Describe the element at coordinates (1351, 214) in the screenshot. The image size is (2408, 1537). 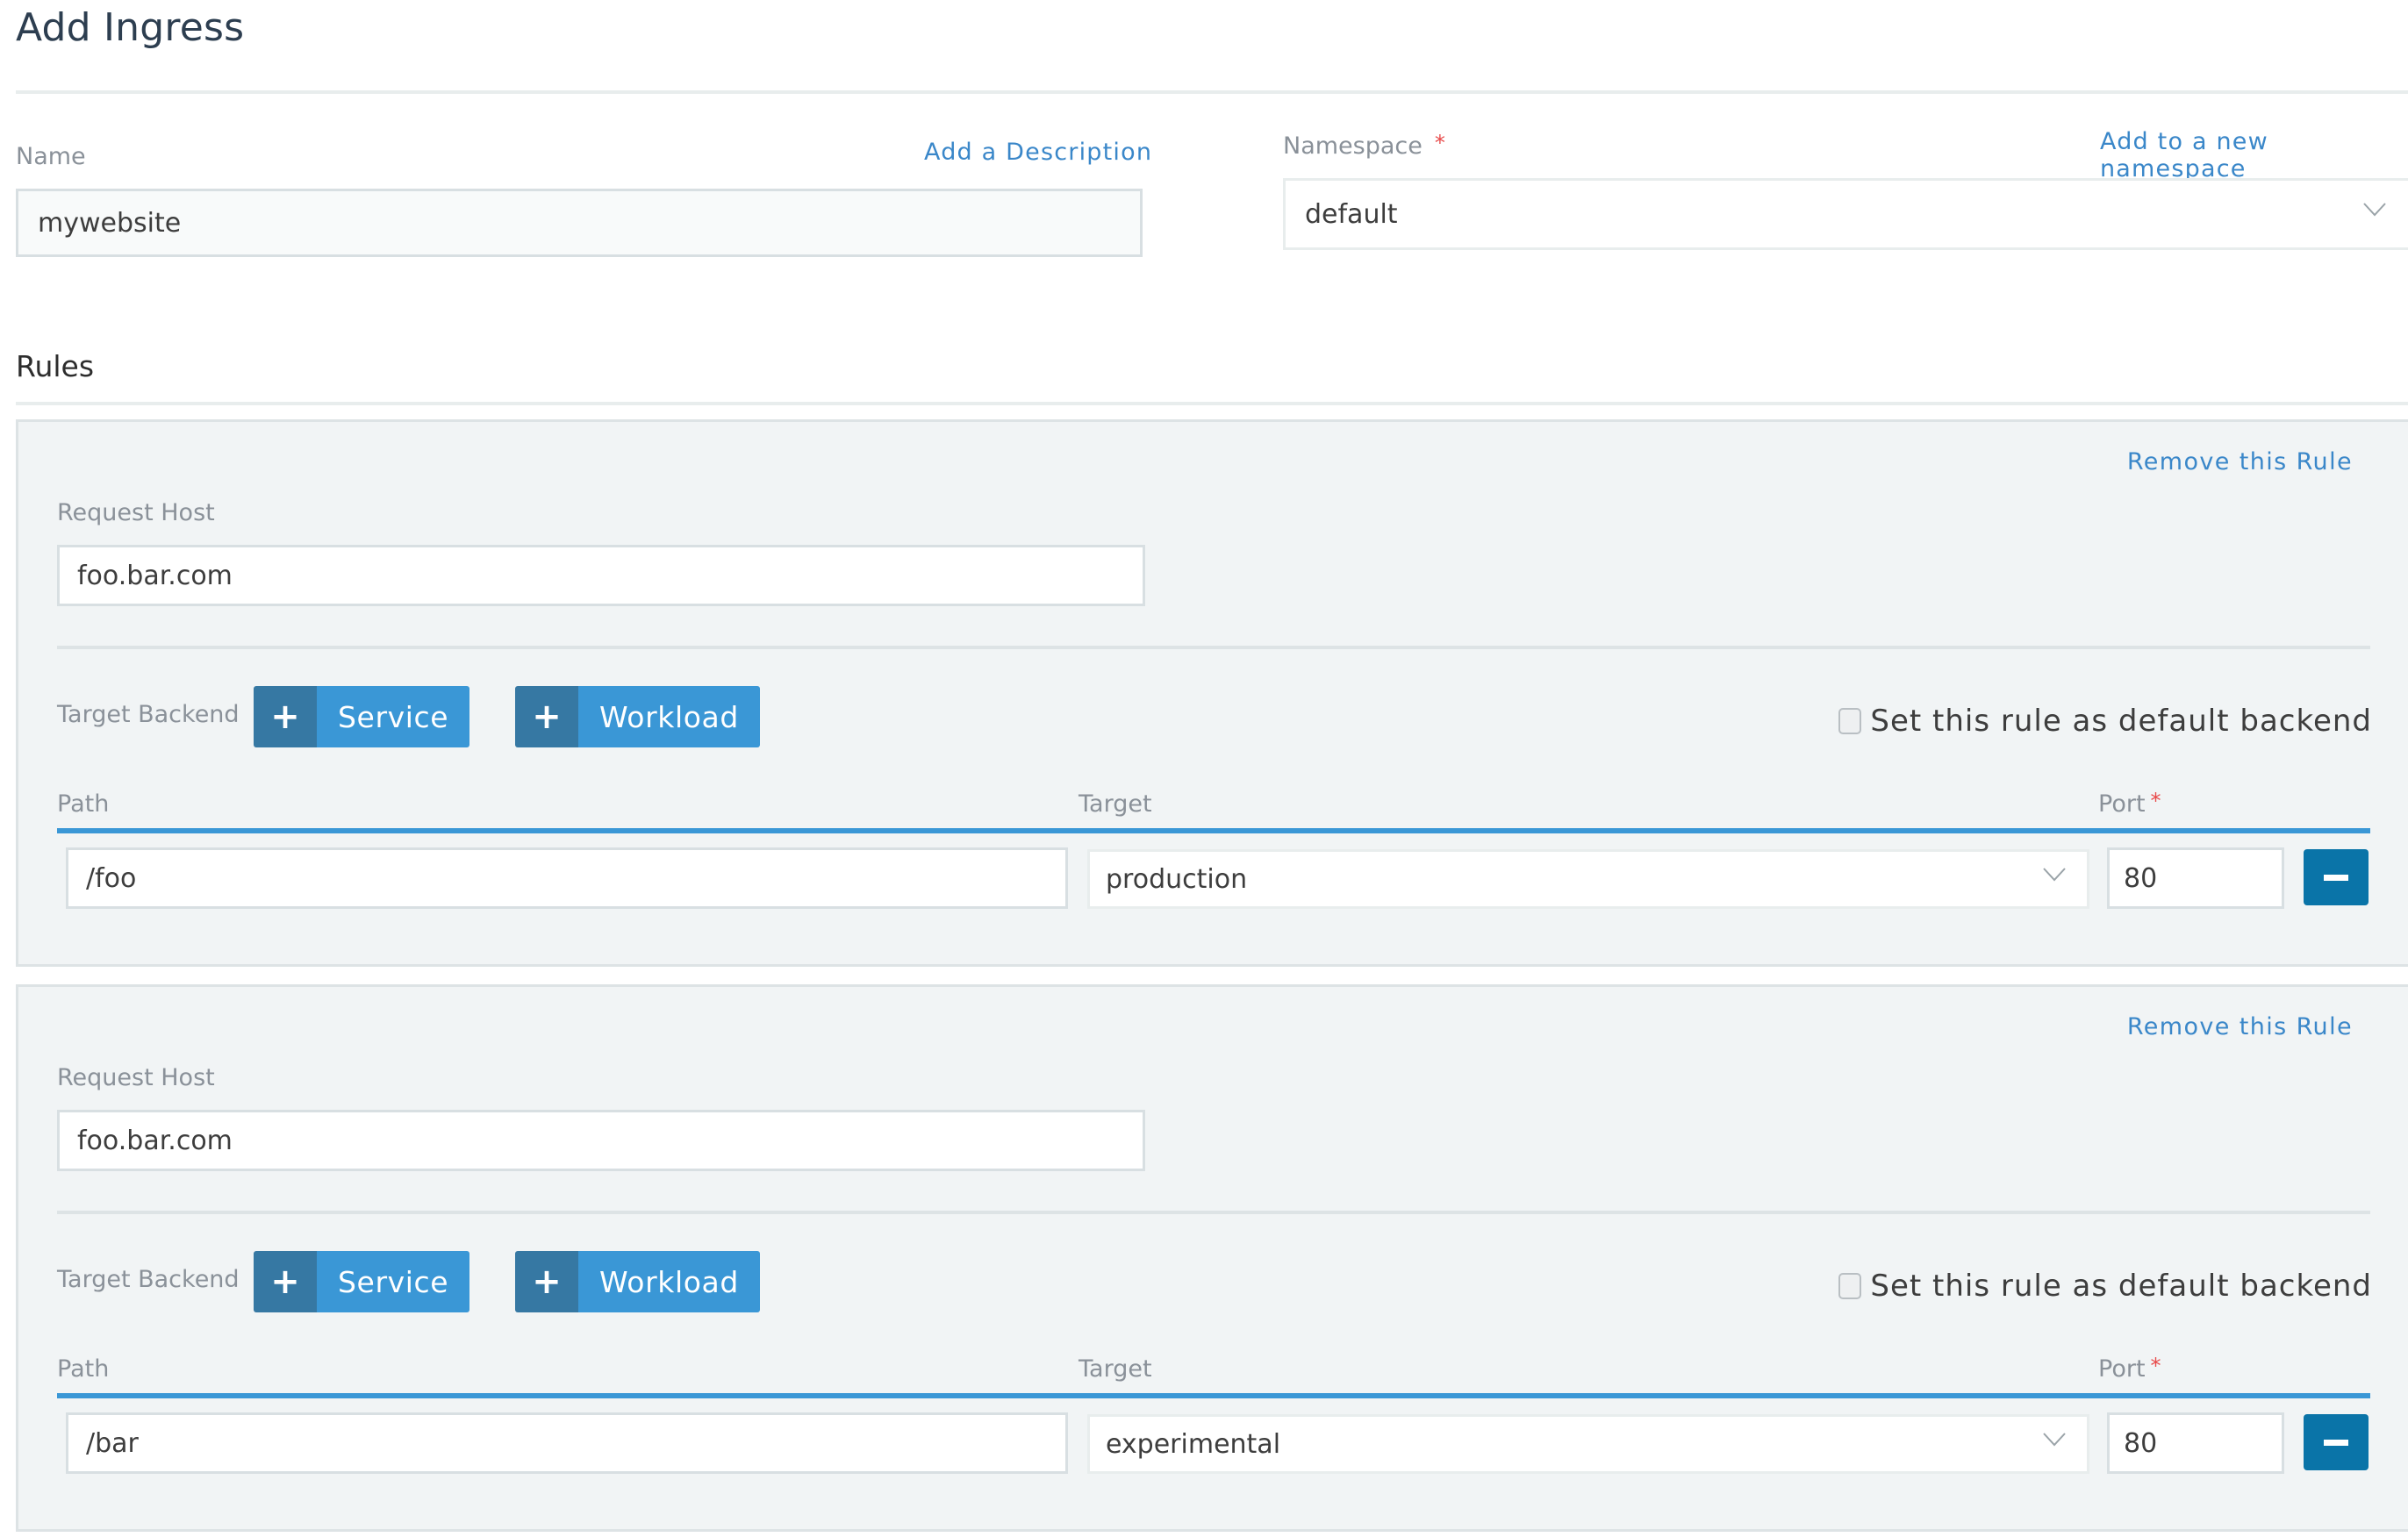
I see `namespace-select-value: default` at that location.